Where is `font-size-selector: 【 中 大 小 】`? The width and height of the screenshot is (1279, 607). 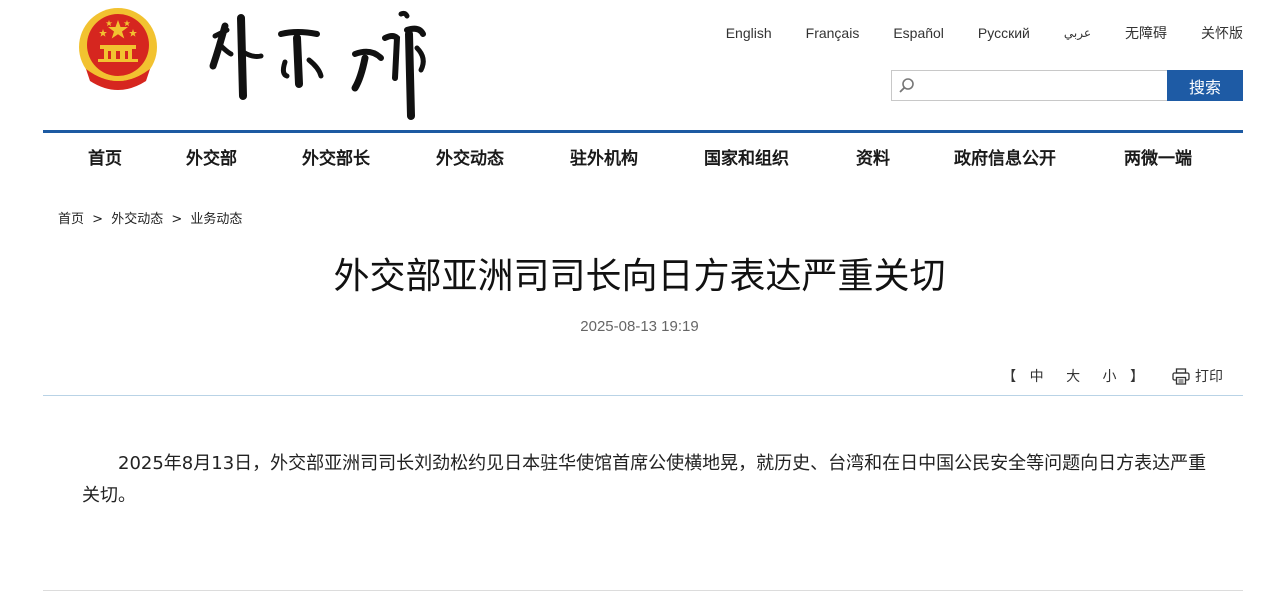 font-size-selector: 【 中 大 小 】 is located at coordinates (1073, 376).